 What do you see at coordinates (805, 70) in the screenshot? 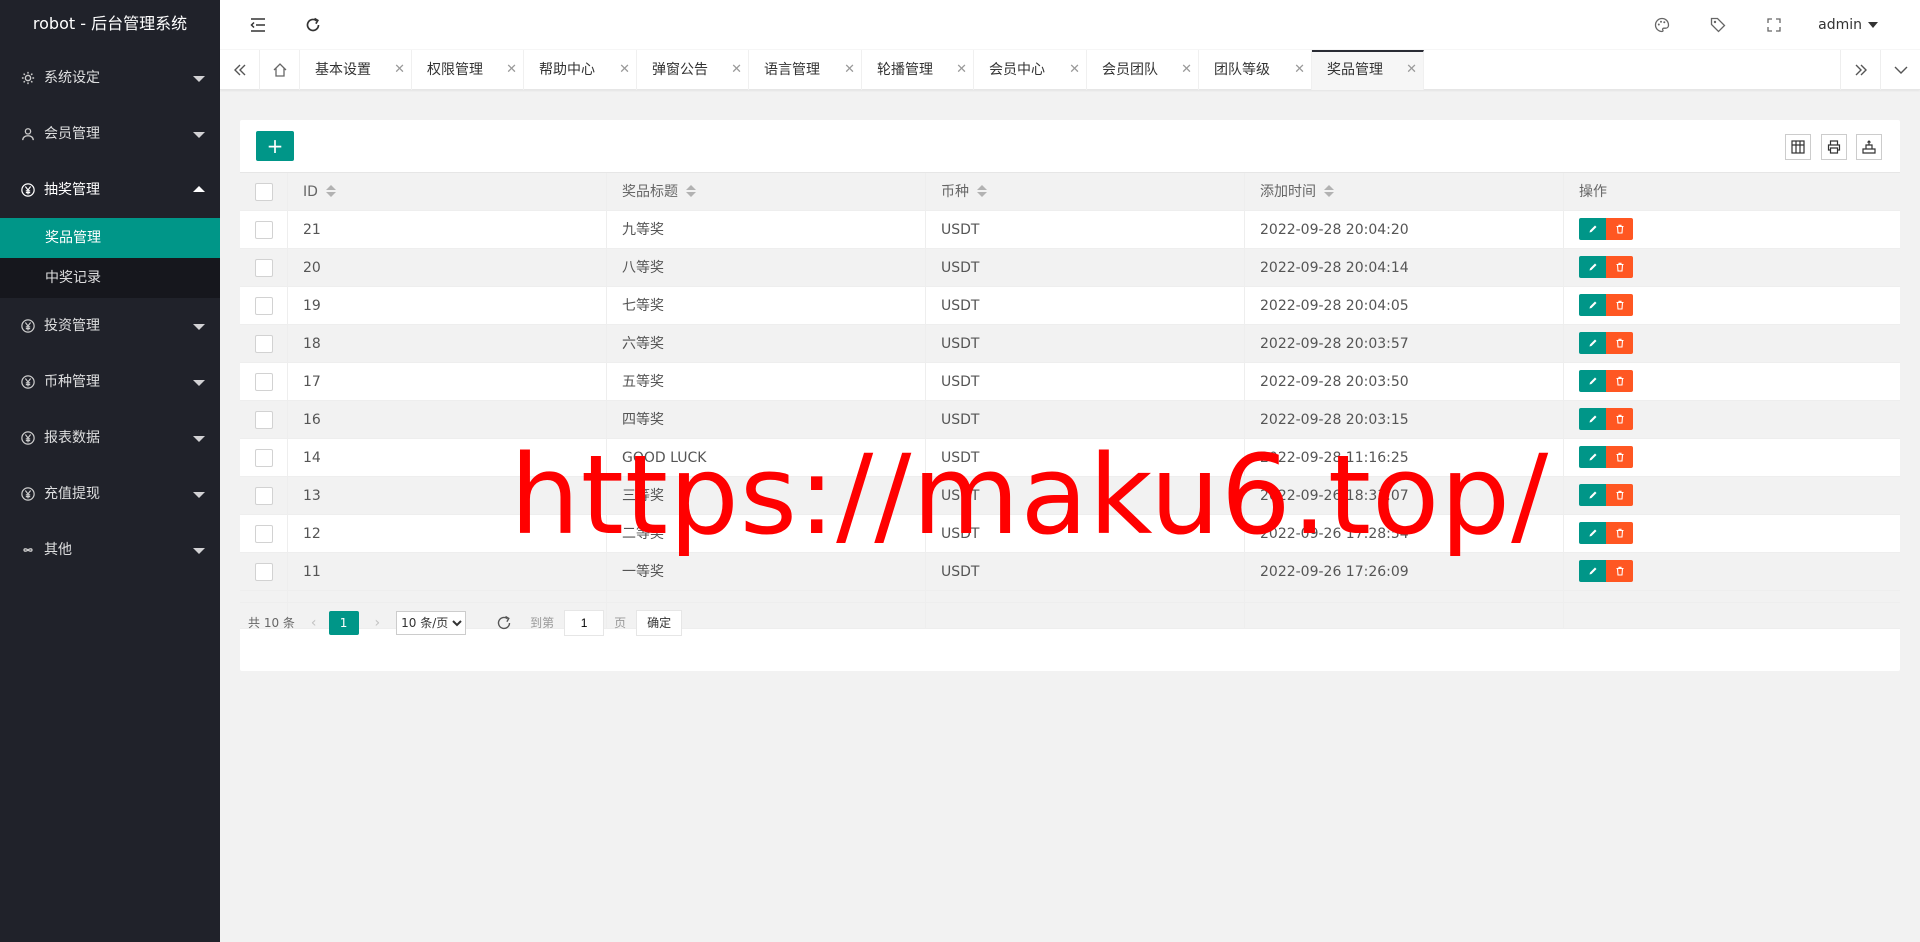
I see `tab-language: 语言管理 ✕` at bounding box center [805, 70].